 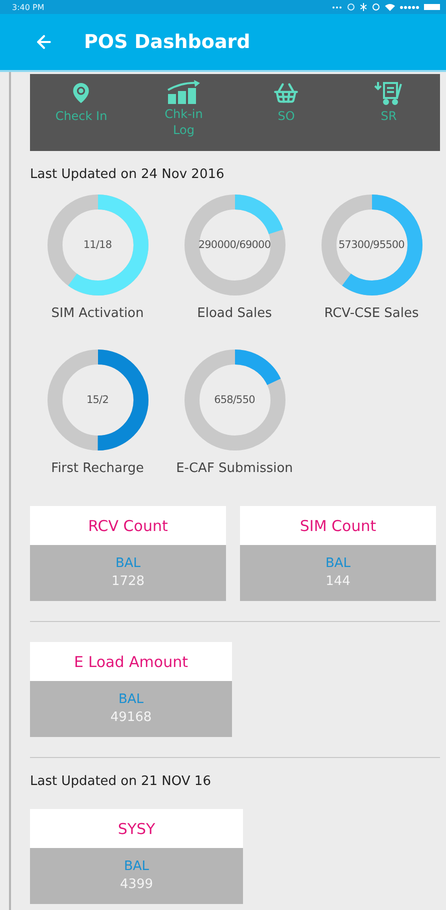 What do you see at coordinates (184, 92) in the screenshot?
I see `bar-chart-icon` at bounding box center [184, 92].